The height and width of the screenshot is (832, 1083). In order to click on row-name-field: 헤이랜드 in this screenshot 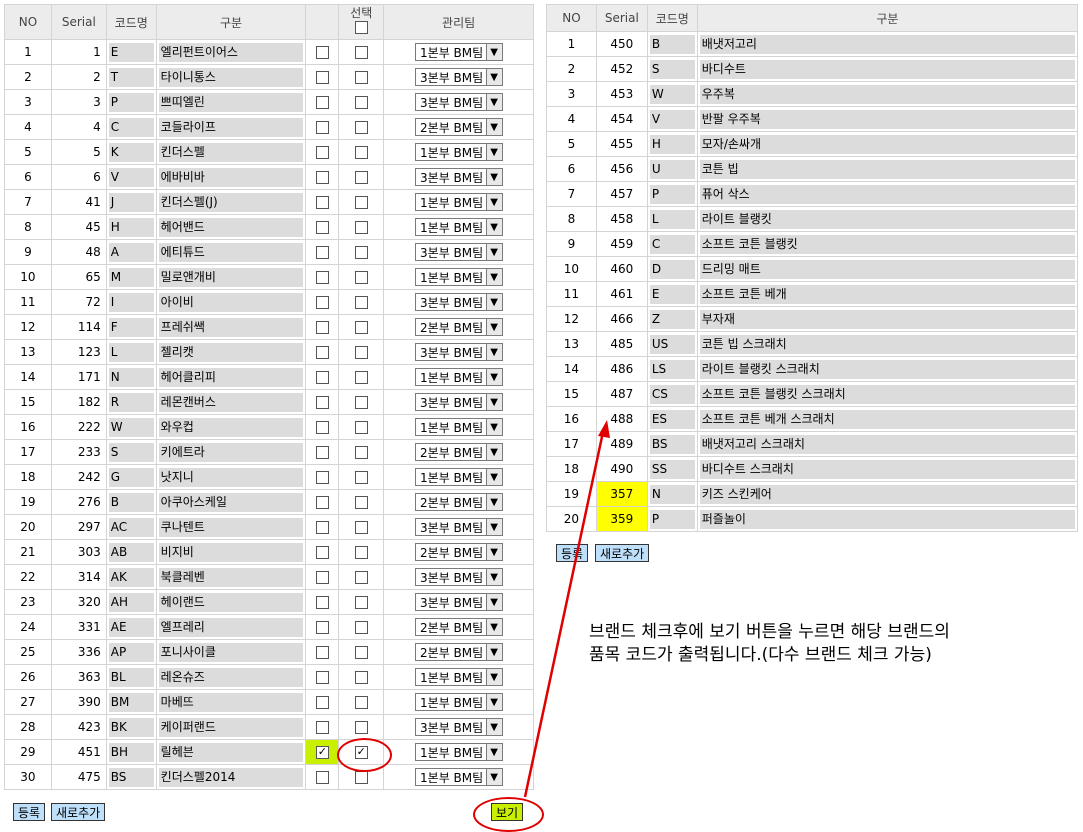, I will do `click(231, 602)`.